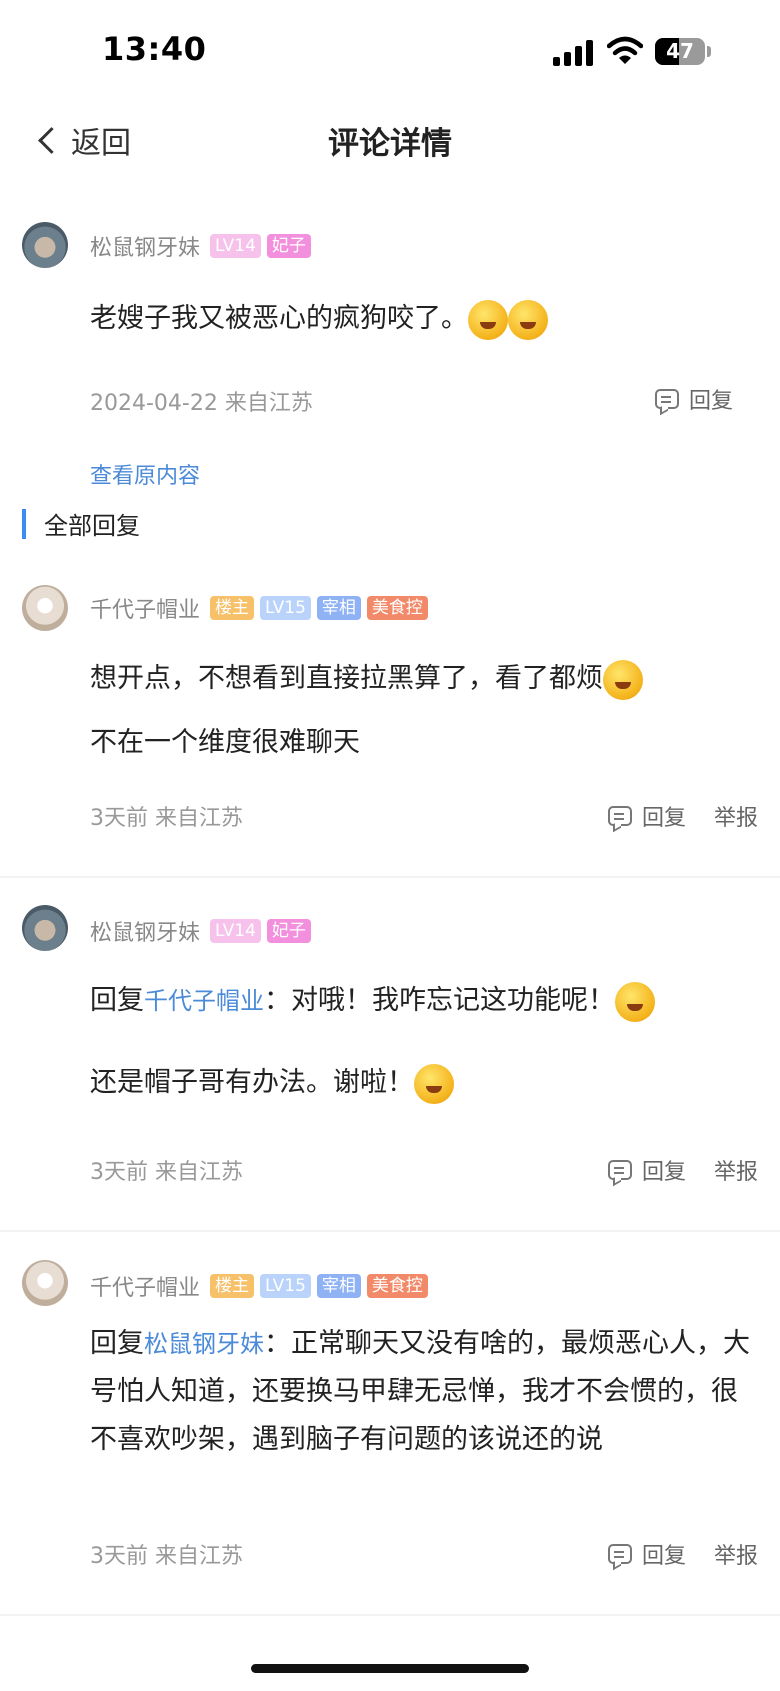 Image resolution: width=780 pixels, height=1691 pixels. I want to click on reply-text-line2: 不在一个维度很难聊天, so click(225, 742).